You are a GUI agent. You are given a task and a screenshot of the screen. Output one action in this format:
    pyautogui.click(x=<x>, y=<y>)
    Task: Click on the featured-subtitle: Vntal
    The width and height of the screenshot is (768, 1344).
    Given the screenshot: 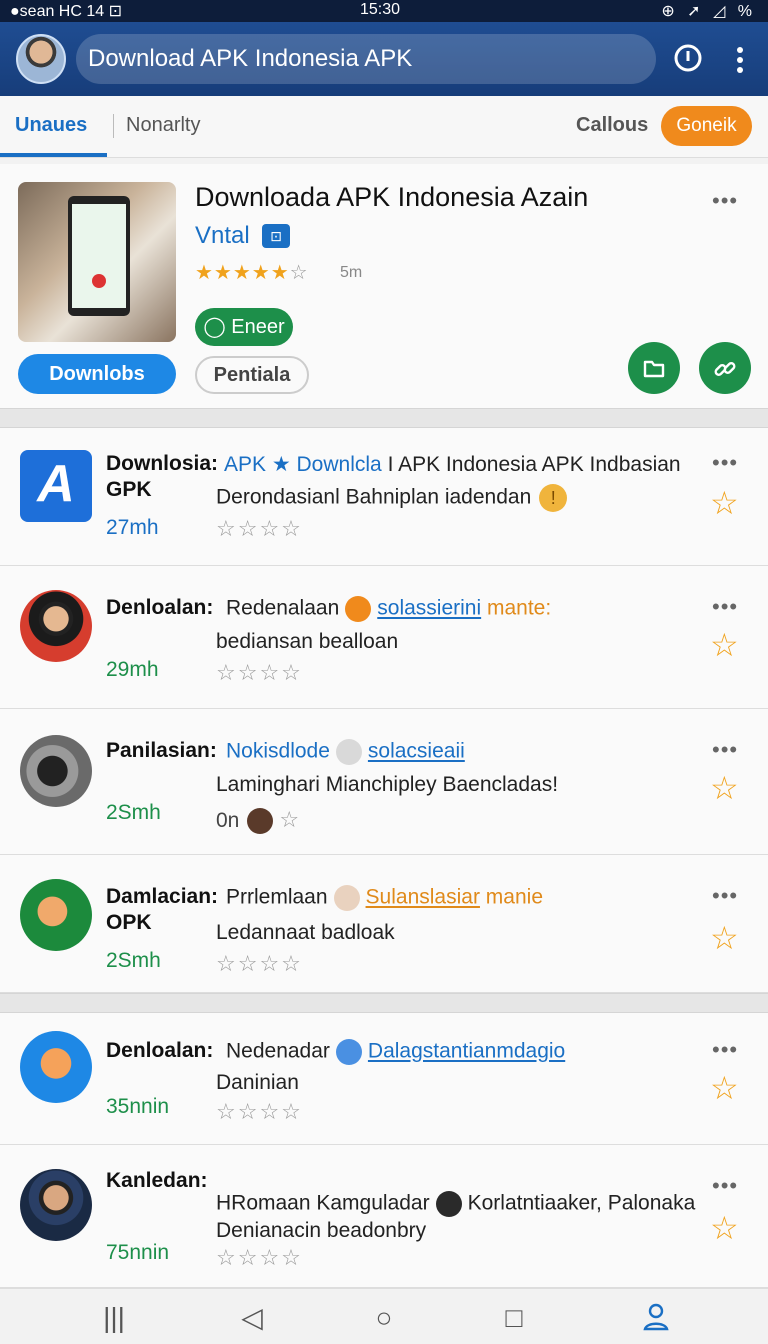 What is the action you would take?
    pyautogui.click(x=222, y=235)
    